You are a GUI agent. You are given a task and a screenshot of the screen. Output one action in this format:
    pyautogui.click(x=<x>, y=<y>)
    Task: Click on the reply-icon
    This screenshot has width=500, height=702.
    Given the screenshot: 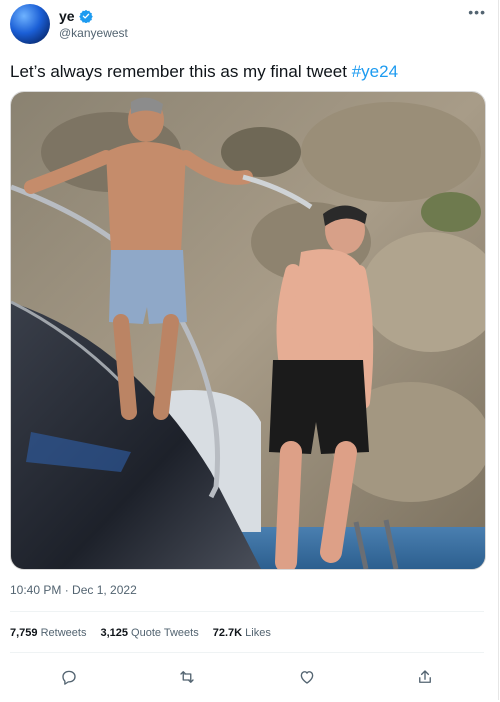 What is the action you would take?
    pyautogui.click(x=69, y=677)
    